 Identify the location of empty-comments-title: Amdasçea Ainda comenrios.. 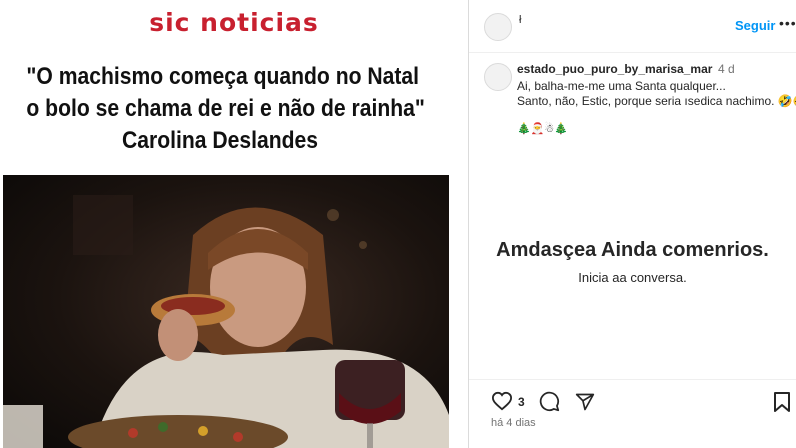
(632, 250).